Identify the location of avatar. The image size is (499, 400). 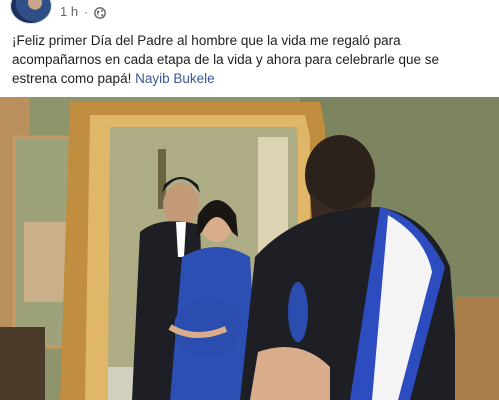
(31, 12).